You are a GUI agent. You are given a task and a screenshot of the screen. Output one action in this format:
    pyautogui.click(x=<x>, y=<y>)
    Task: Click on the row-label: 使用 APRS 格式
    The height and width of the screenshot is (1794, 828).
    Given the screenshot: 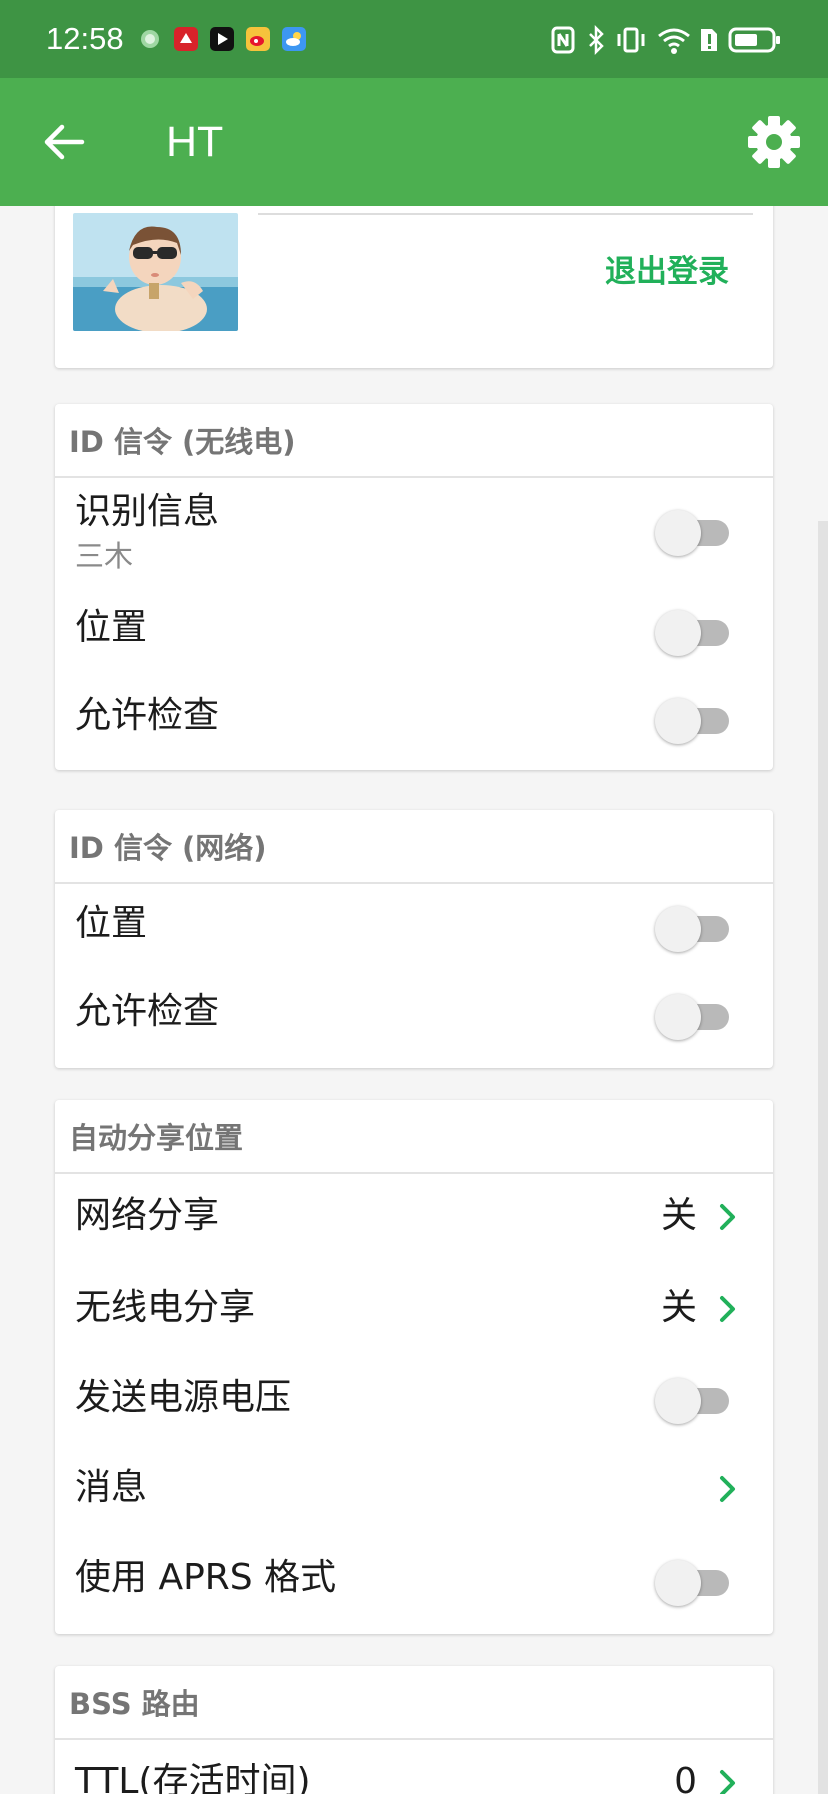 What is the action you would take?
    pyautogui.click(x=206, y=1577)
    